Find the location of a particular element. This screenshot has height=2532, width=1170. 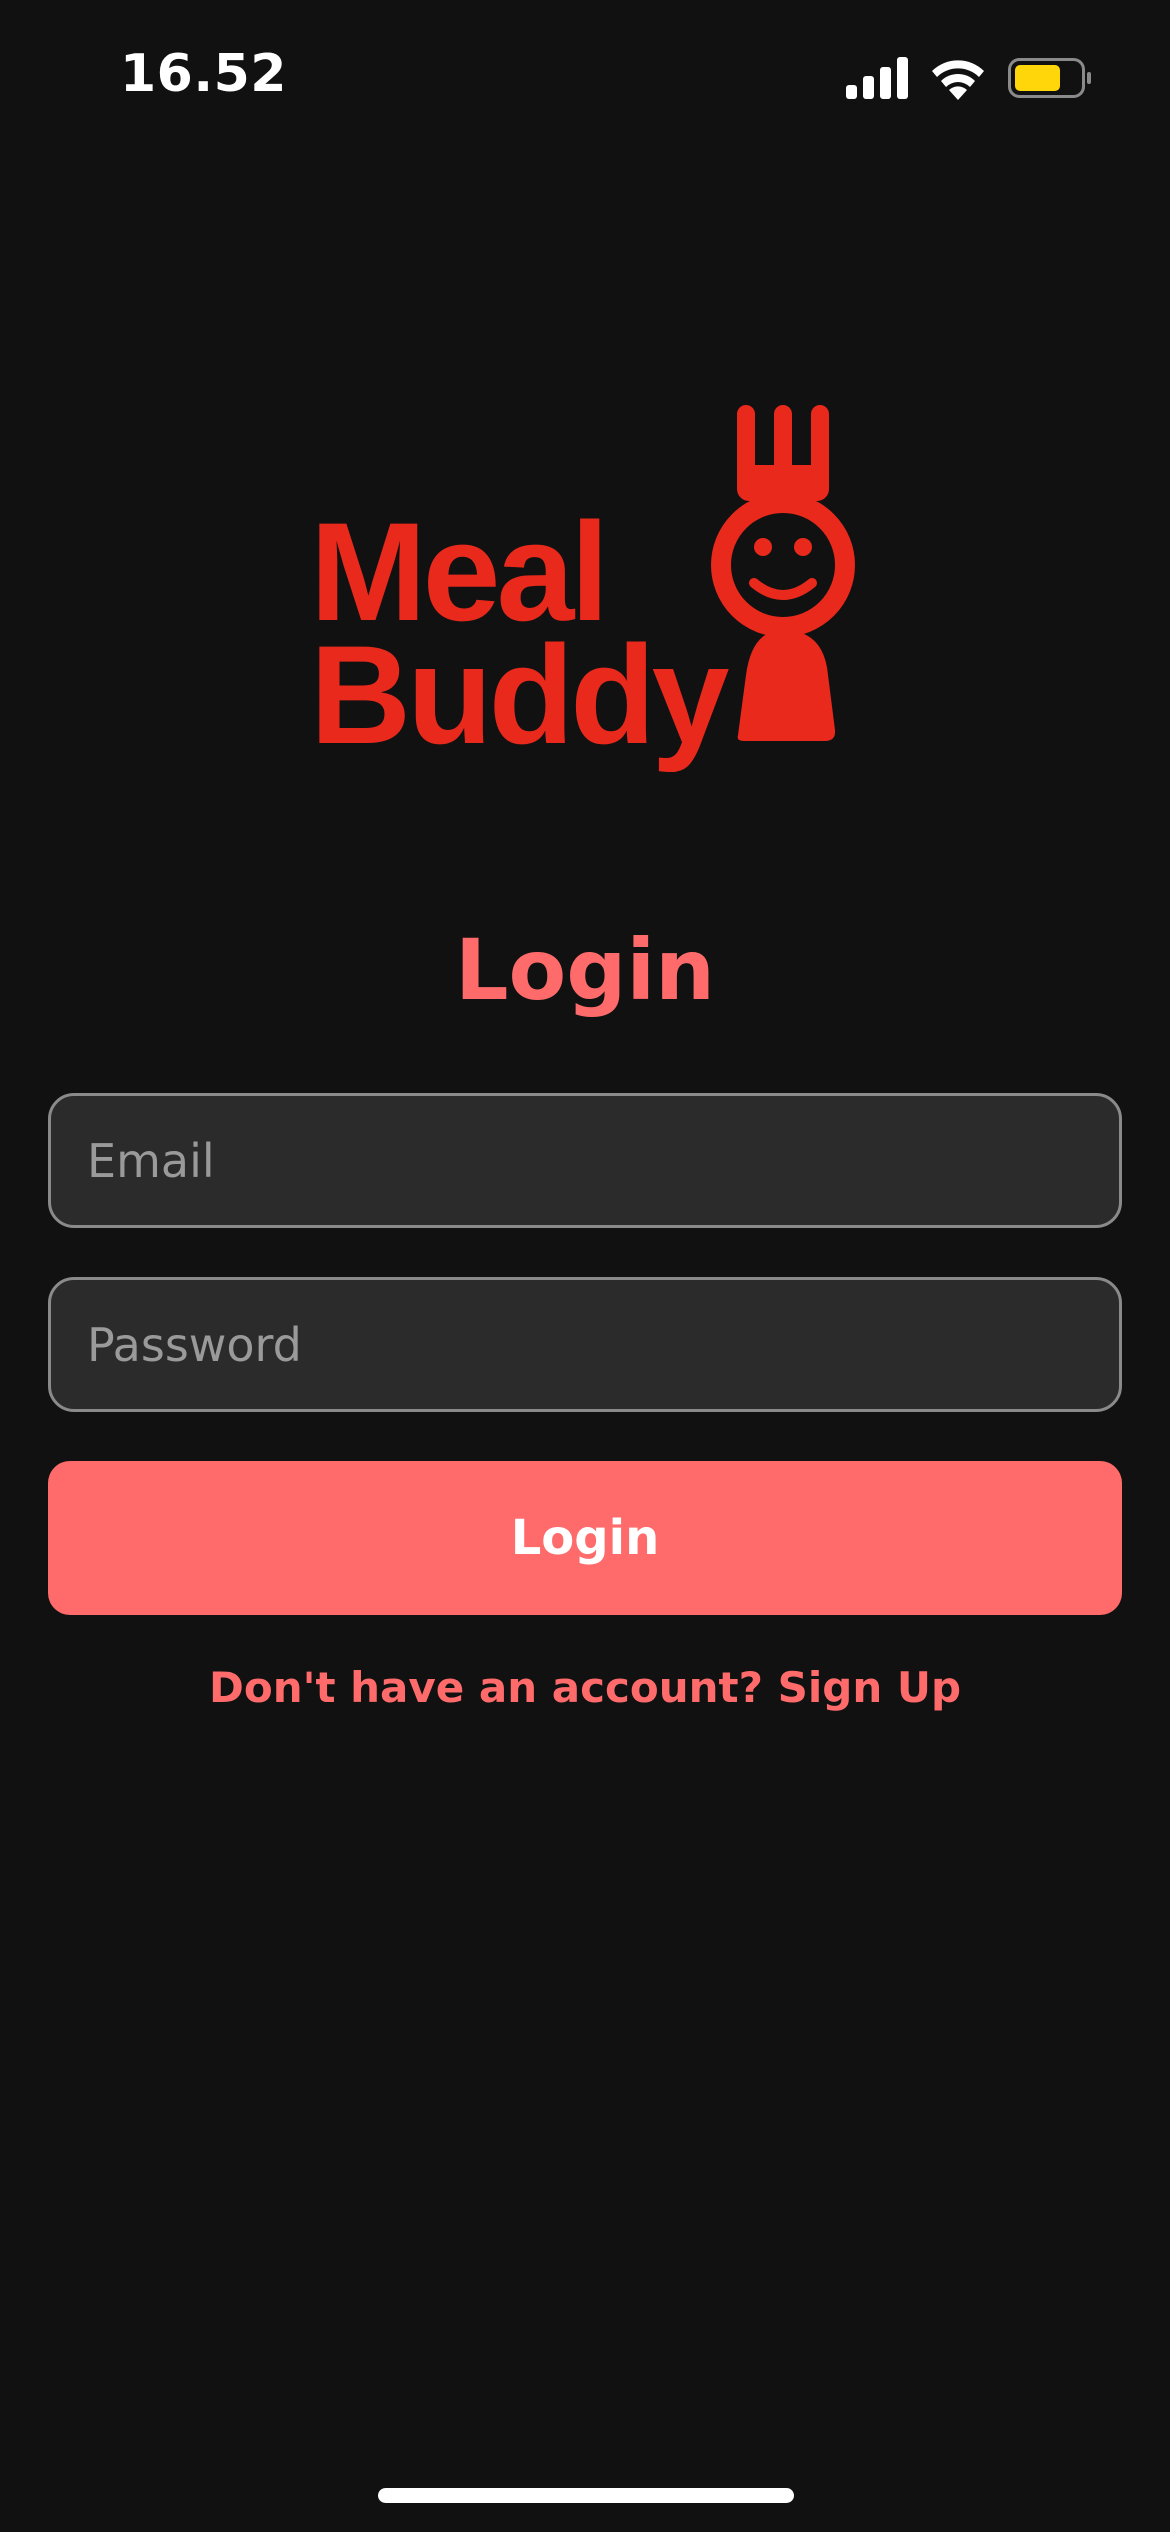

home-indicator is located at coordinates (586, 2495).